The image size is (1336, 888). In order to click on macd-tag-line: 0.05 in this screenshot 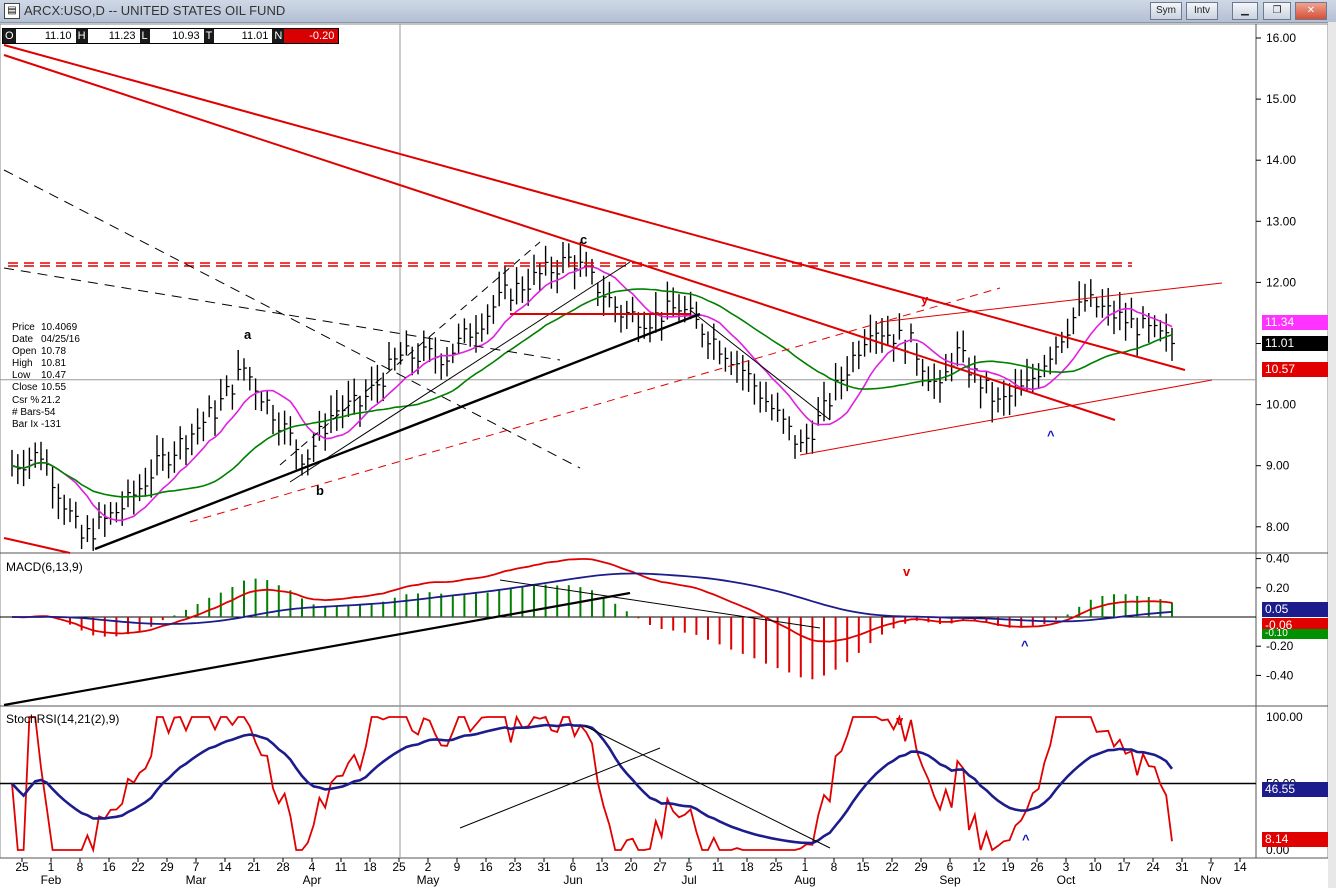, I will do `click(1295, 609)`.